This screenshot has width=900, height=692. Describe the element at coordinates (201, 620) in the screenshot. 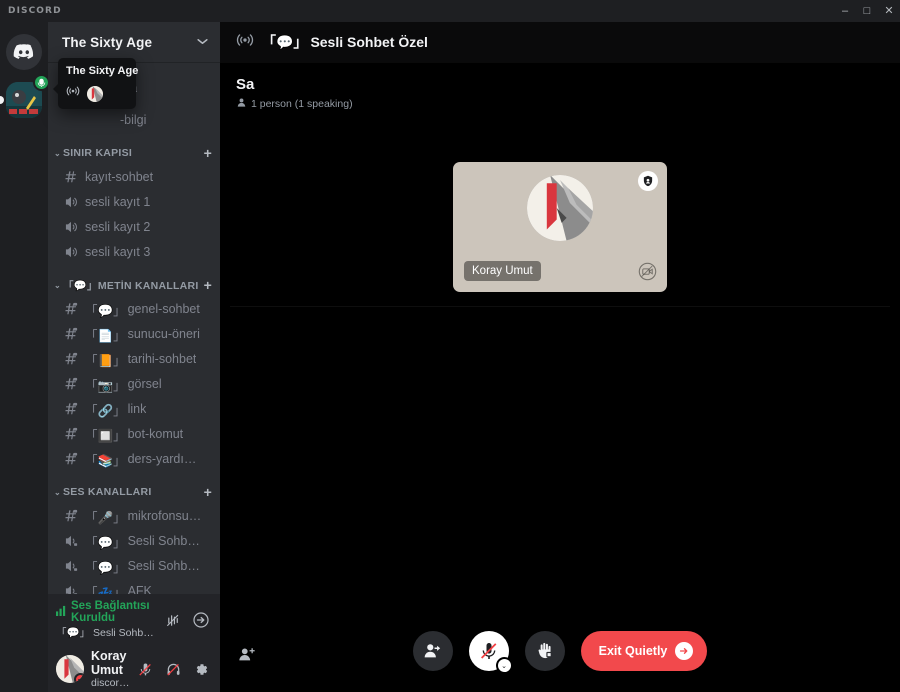

I see `disconnect-icon` at that location.